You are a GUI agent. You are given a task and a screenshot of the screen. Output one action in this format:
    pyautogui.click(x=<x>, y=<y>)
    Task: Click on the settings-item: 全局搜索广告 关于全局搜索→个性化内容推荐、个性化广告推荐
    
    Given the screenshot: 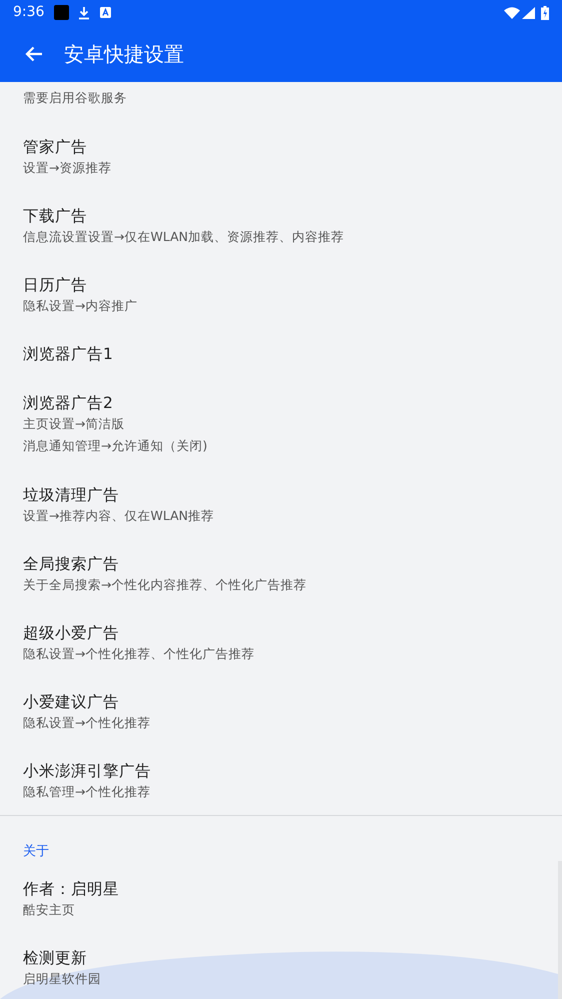 What is the action you would take?
    pyautogui.click(x=281, y=573)
    